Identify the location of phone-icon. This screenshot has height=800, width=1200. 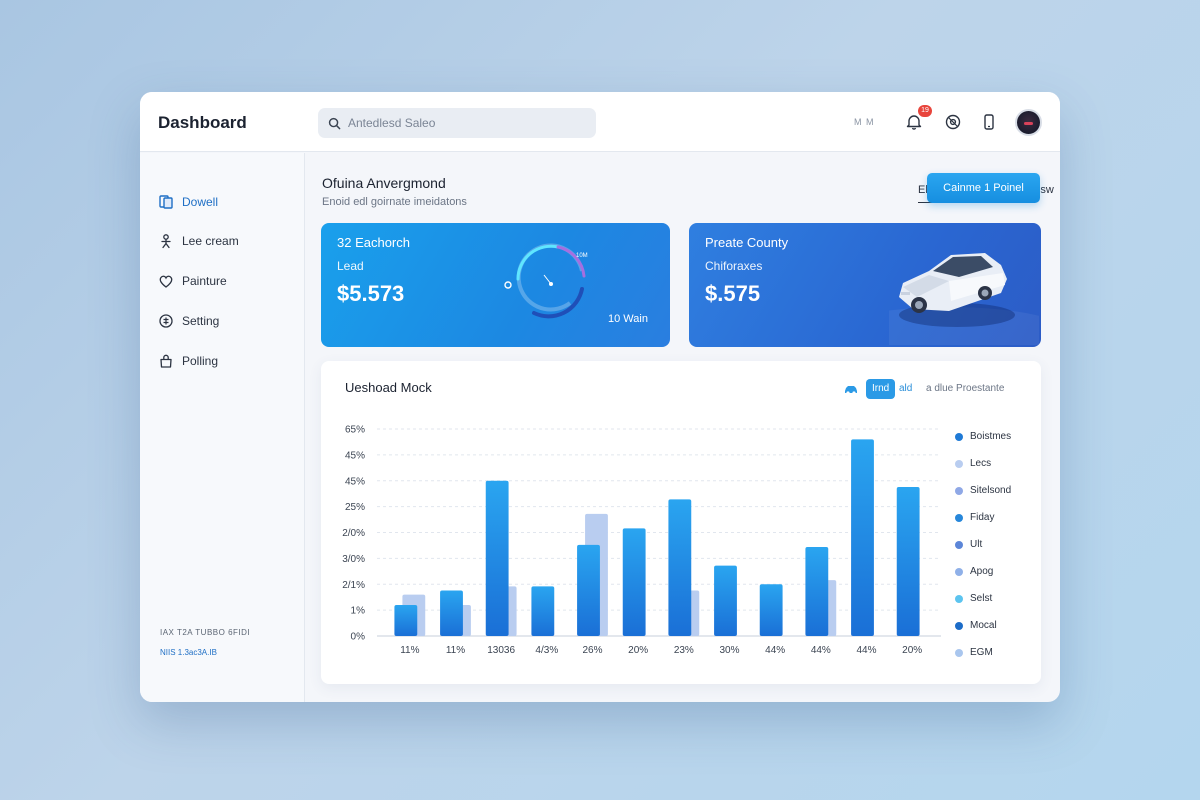
(989, 122).